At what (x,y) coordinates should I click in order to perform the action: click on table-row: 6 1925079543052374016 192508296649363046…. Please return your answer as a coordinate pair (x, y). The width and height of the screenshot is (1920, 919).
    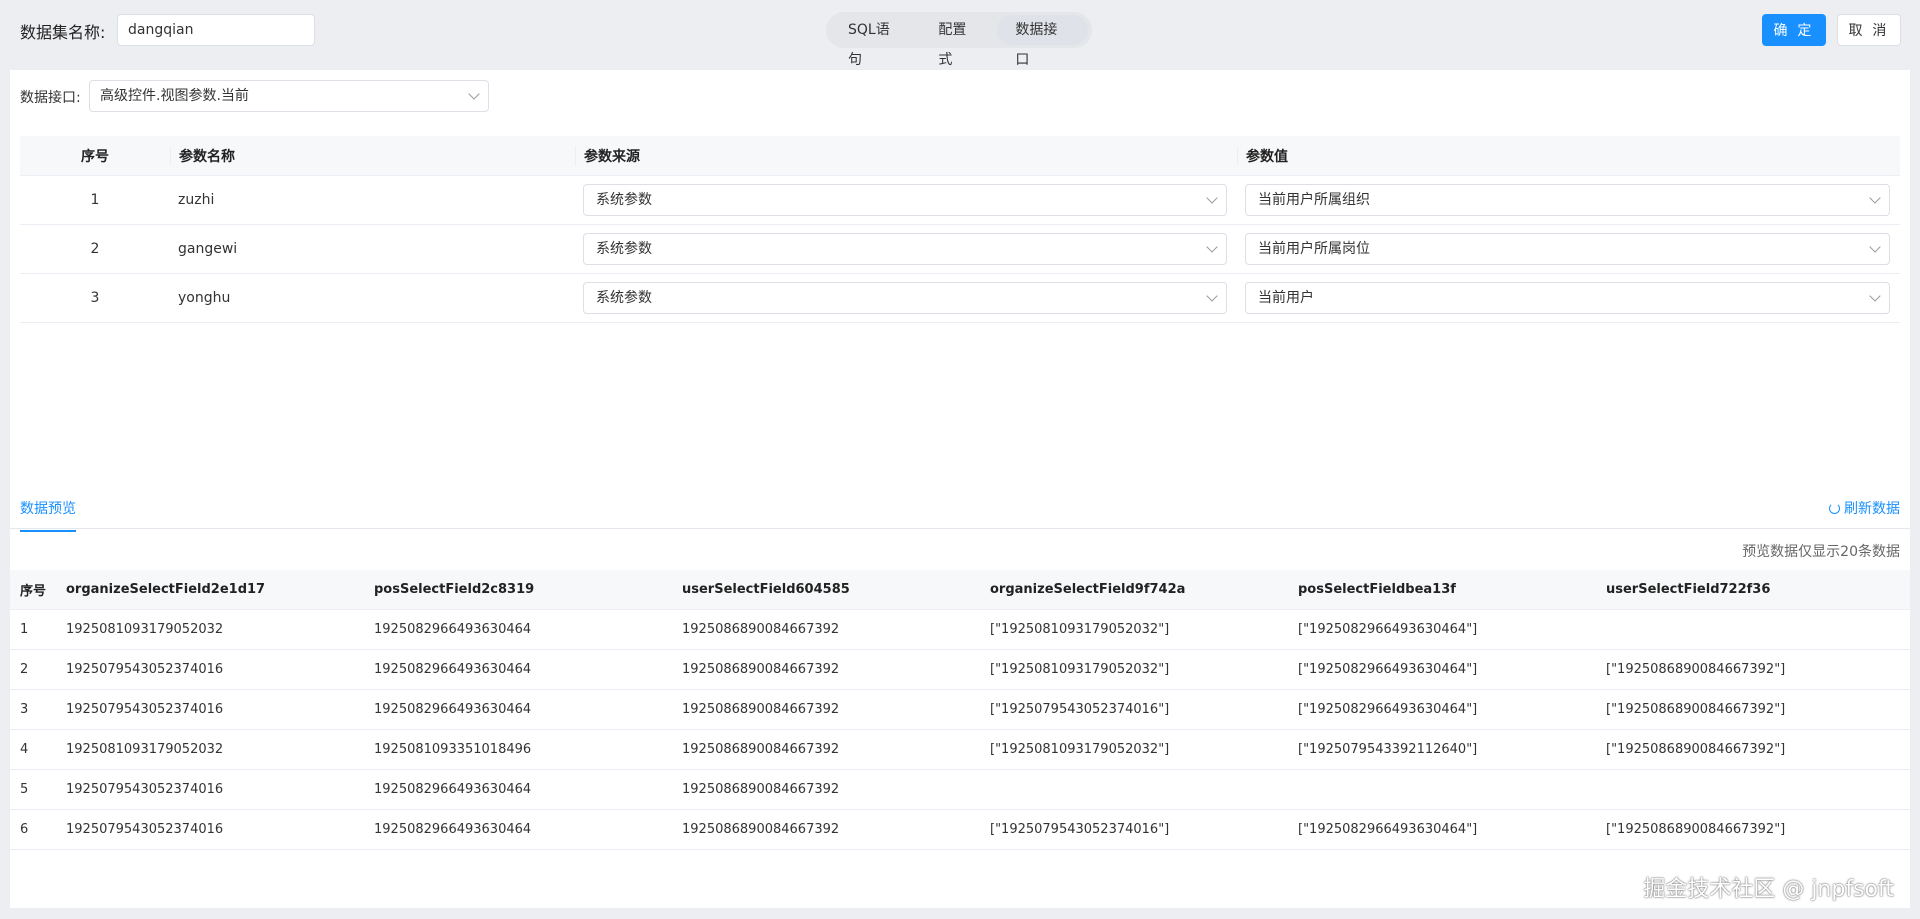
    Looking at the image, I should click on (960, 830).